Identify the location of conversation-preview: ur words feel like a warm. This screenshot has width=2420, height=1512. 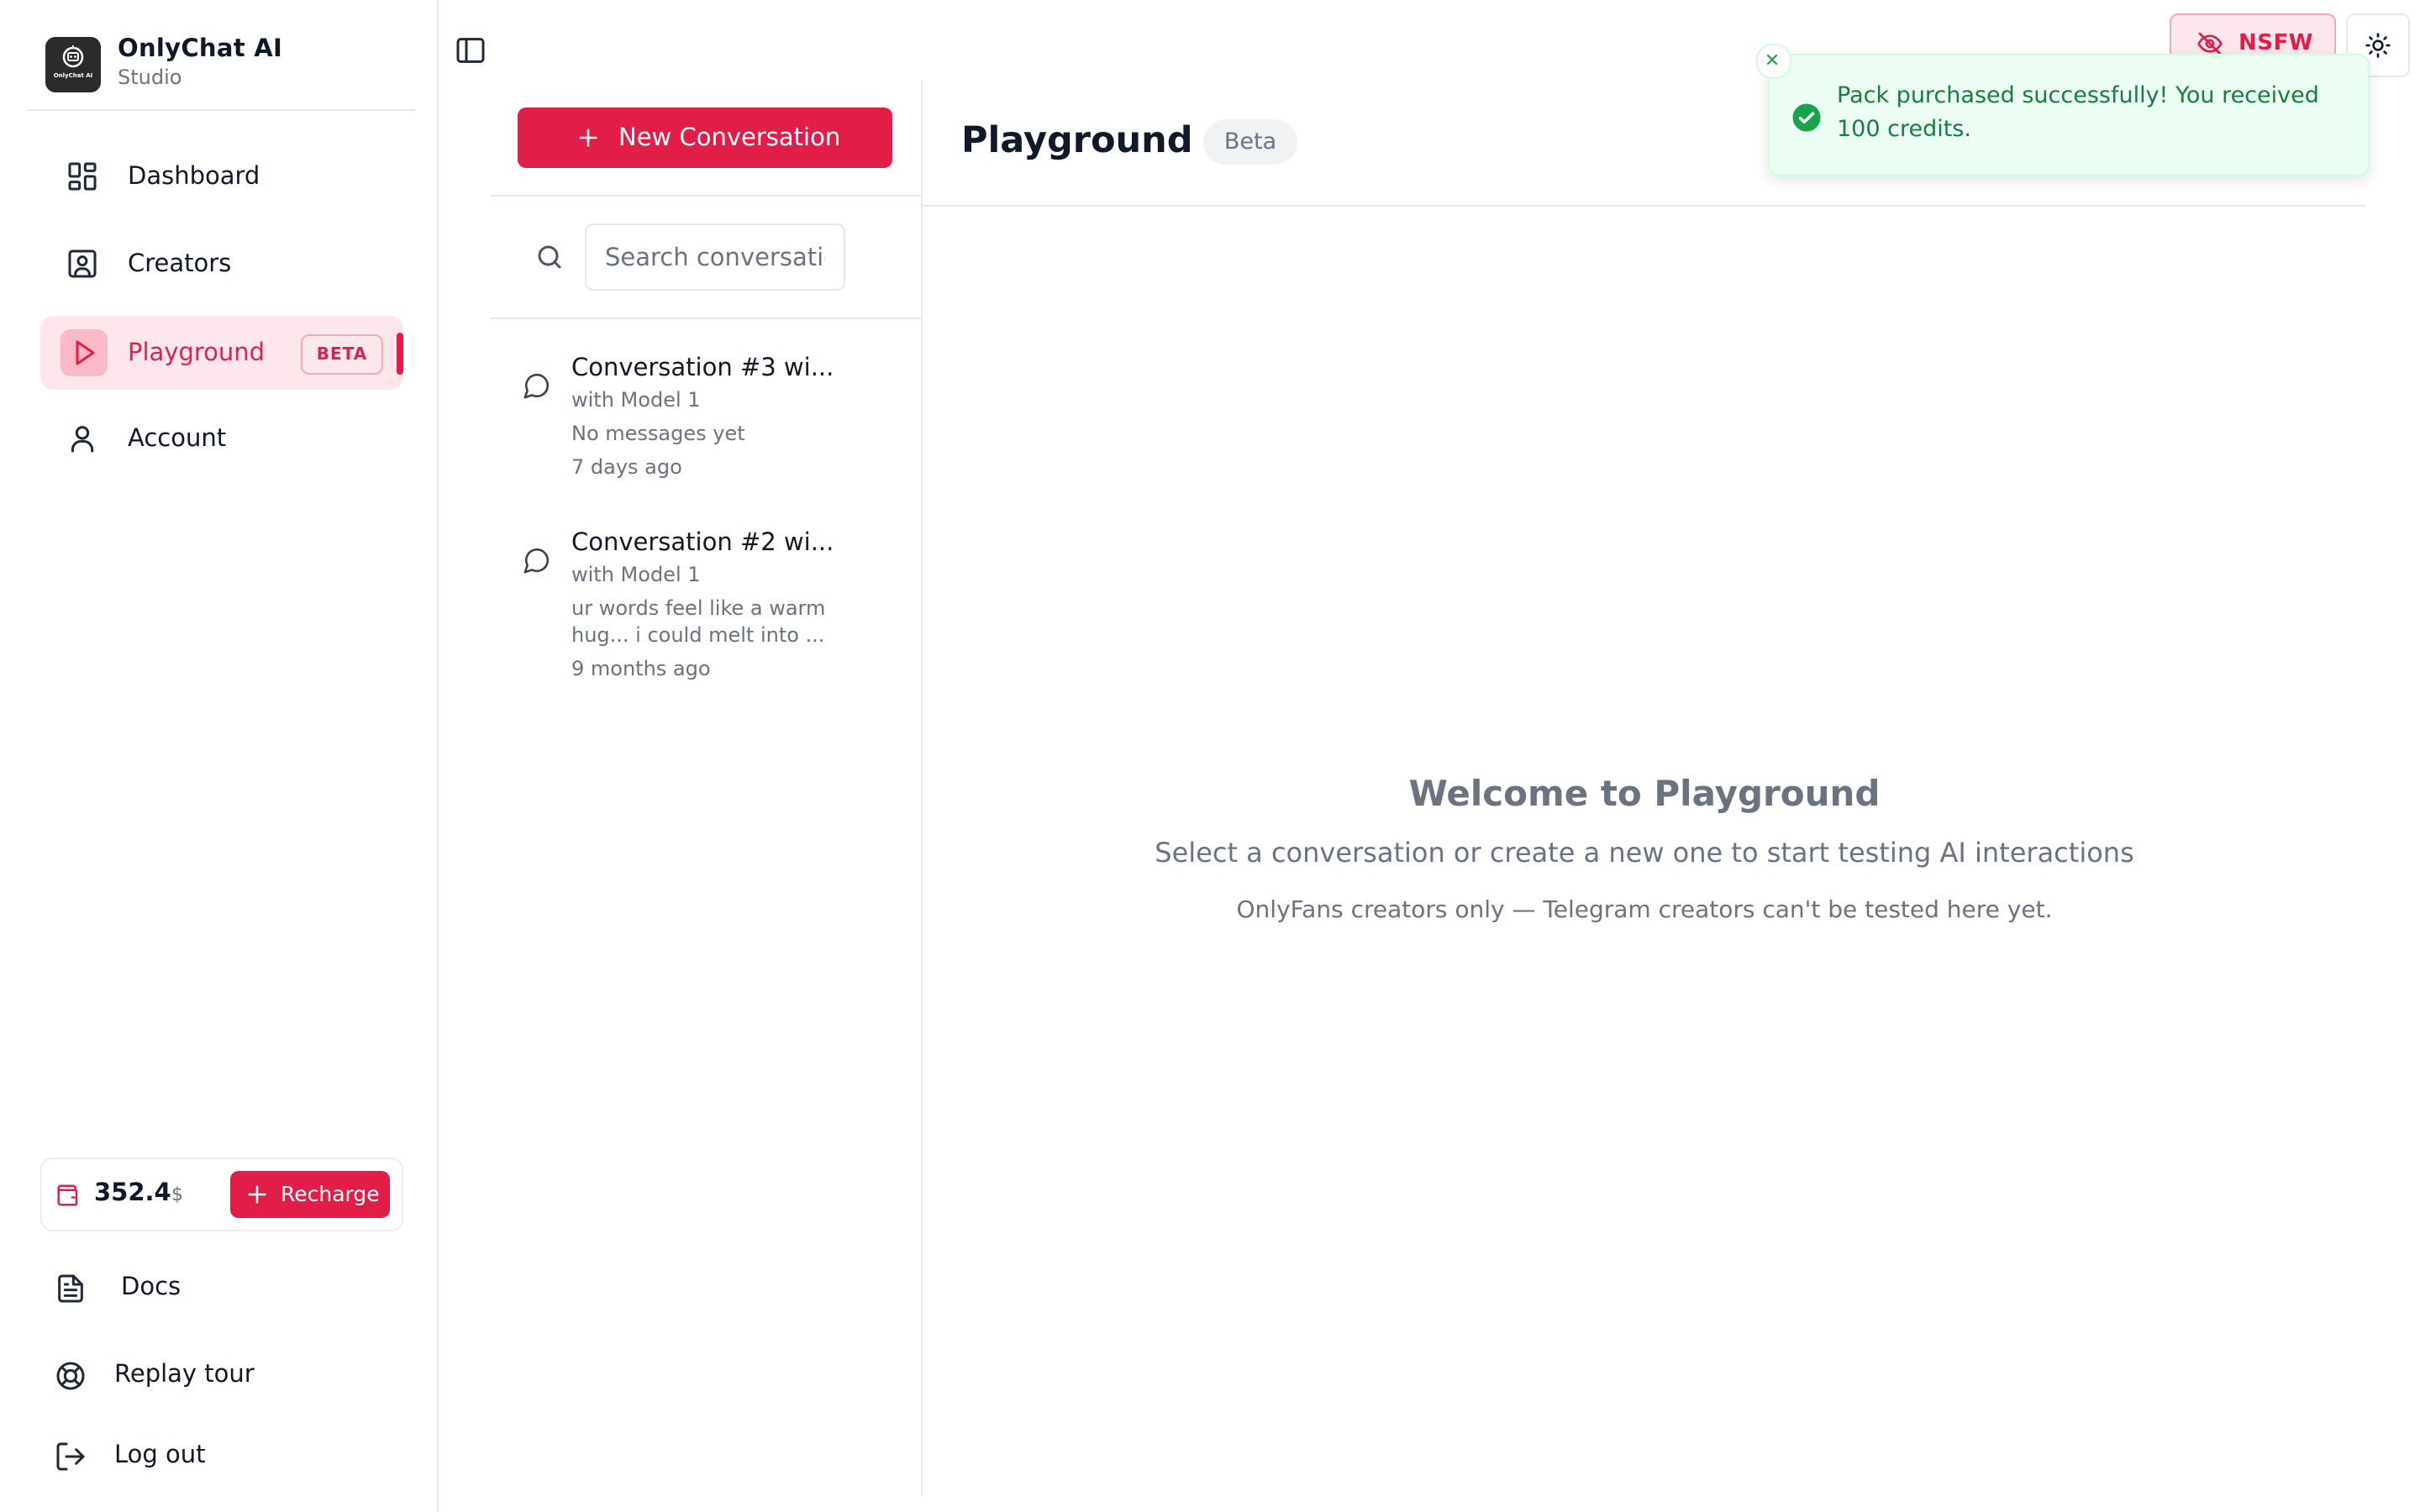
(698, 608).